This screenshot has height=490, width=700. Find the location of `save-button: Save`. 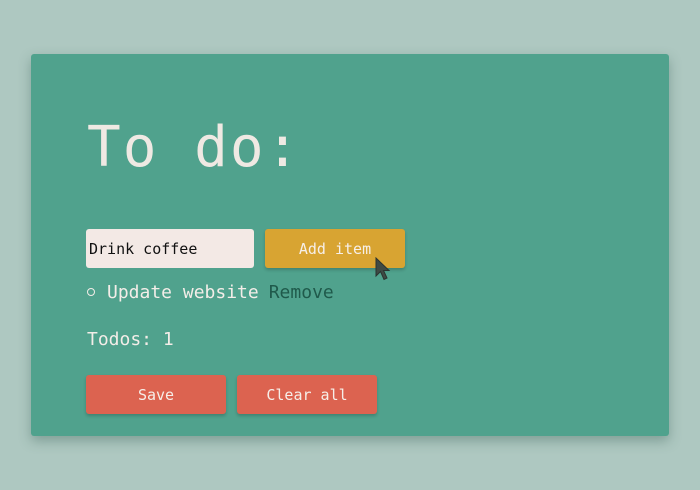

save-button: Save is located at coordinates (156, 394).